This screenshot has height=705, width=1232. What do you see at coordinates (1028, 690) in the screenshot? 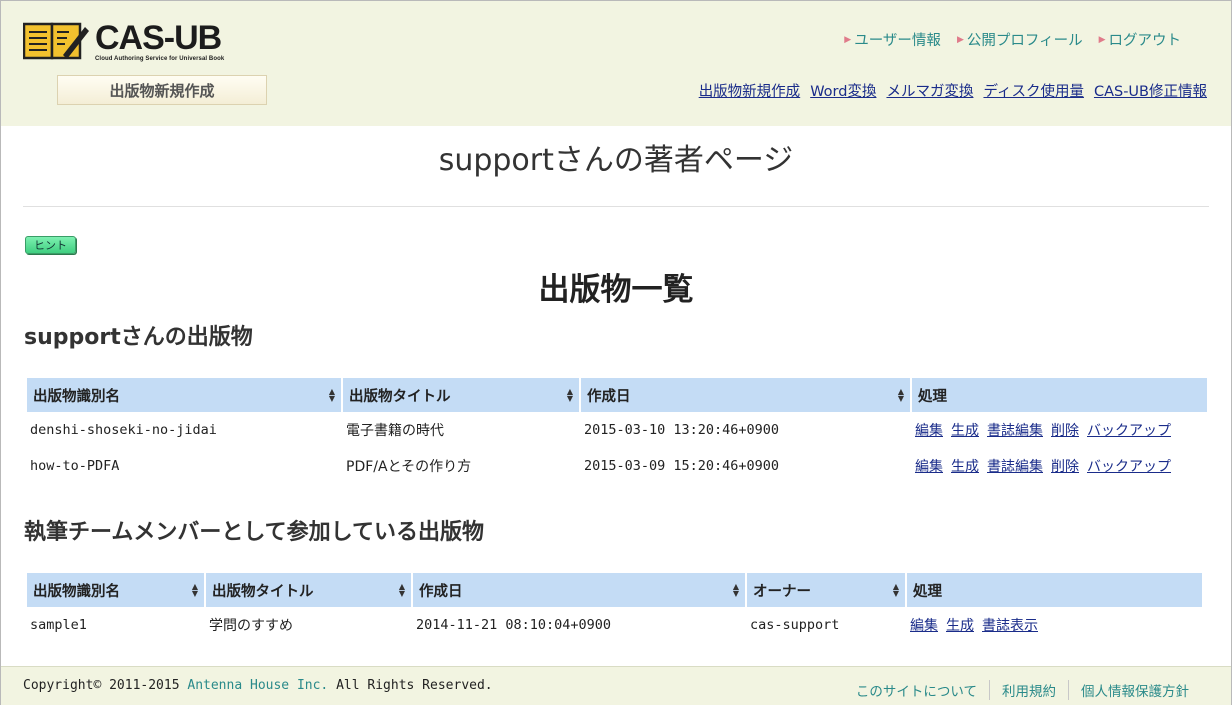
I see `terms-link: 利用規約` at bounding box center [1028, 690].